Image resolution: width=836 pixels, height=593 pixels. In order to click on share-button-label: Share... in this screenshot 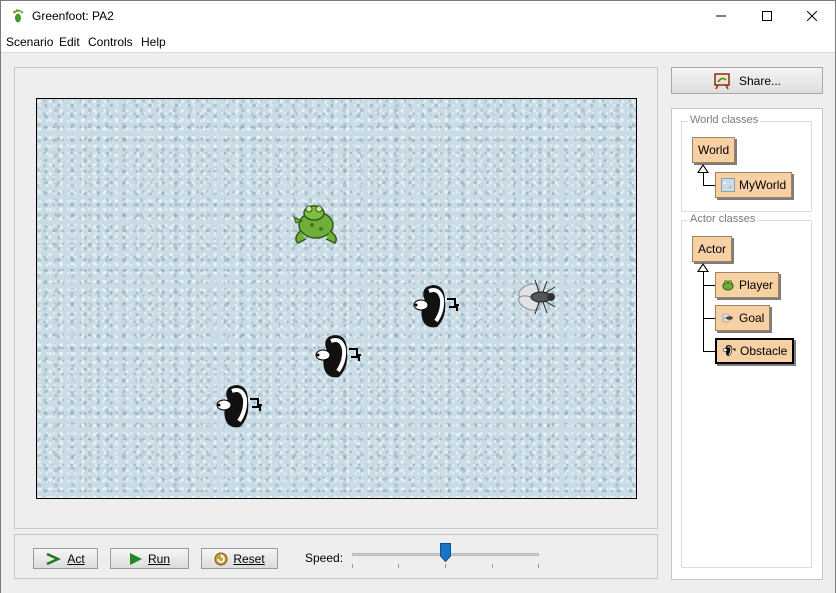, I will do `click(760, 80)`.